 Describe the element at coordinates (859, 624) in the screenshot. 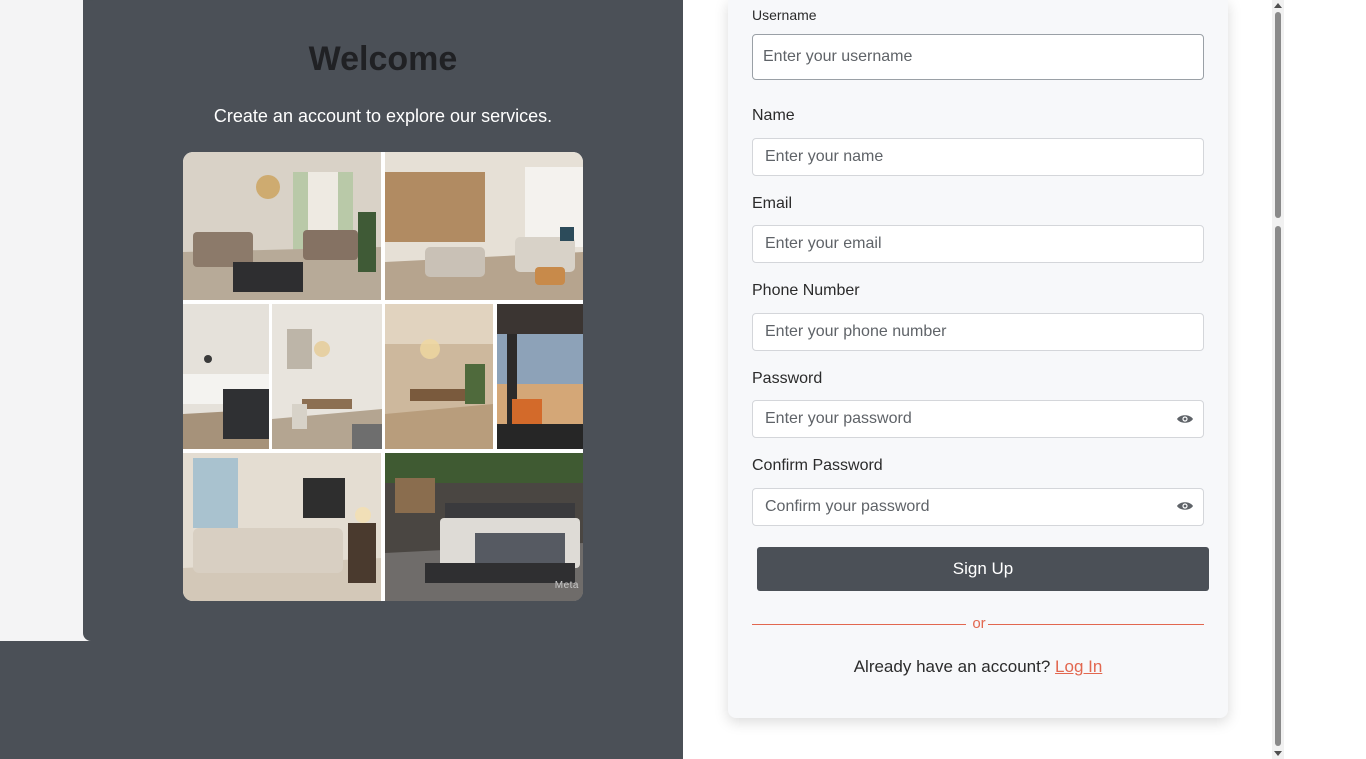

I see `divider-line-left` at that location.